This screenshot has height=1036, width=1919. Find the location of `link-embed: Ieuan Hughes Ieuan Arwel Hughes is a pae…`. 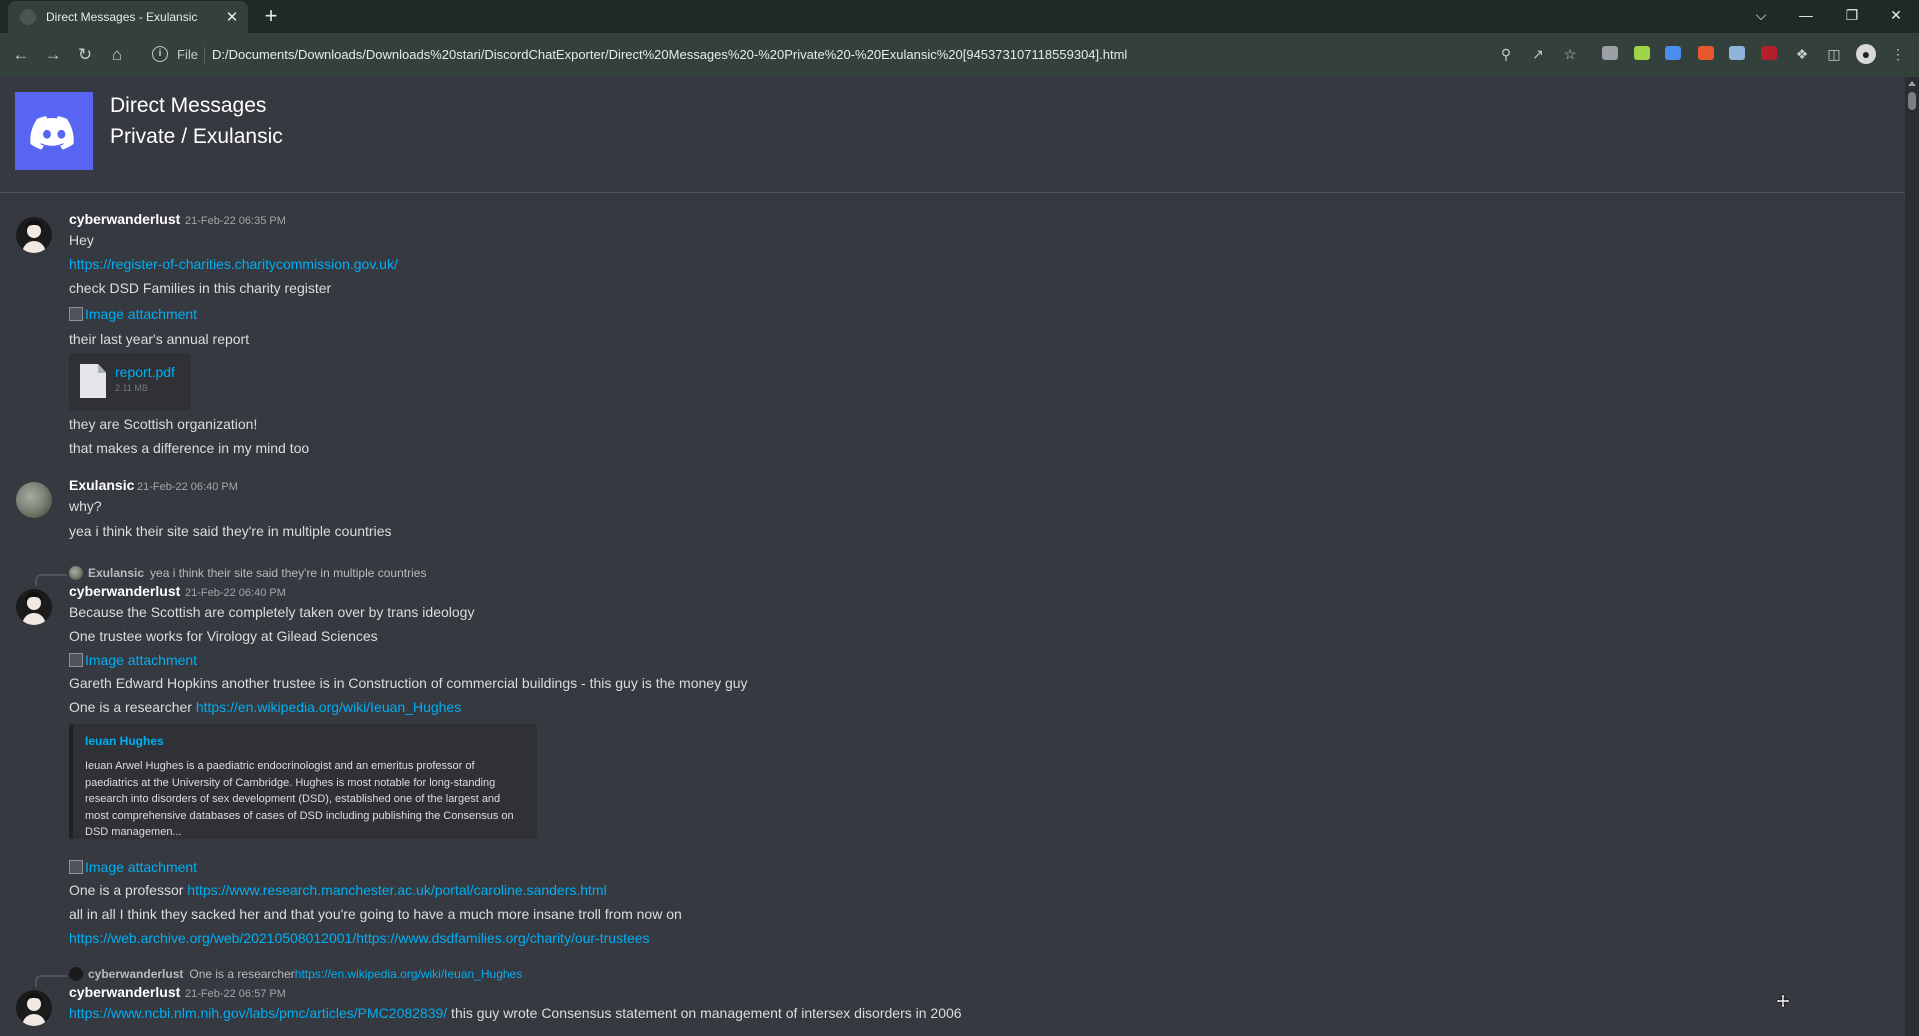

link-embed: Ieuan Hughes Ieuan Arwel Hughes is a pae… is located at coordinates (303, 781).